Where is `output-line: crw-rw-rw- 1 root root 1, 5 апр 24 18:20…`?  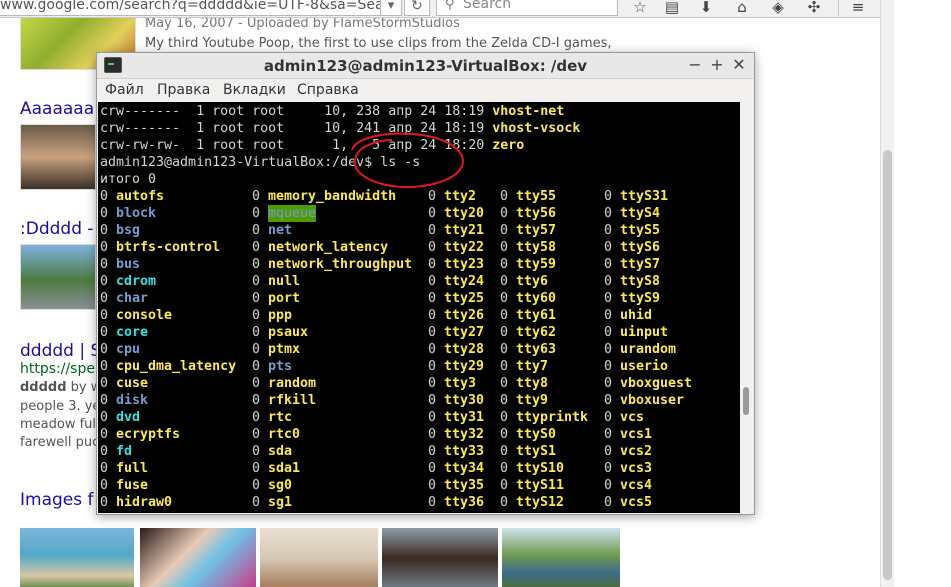 output-line: crw-rw-rw- 1 root root 1, 5 апр 24 18:20… is located at coordinates (312, 145).